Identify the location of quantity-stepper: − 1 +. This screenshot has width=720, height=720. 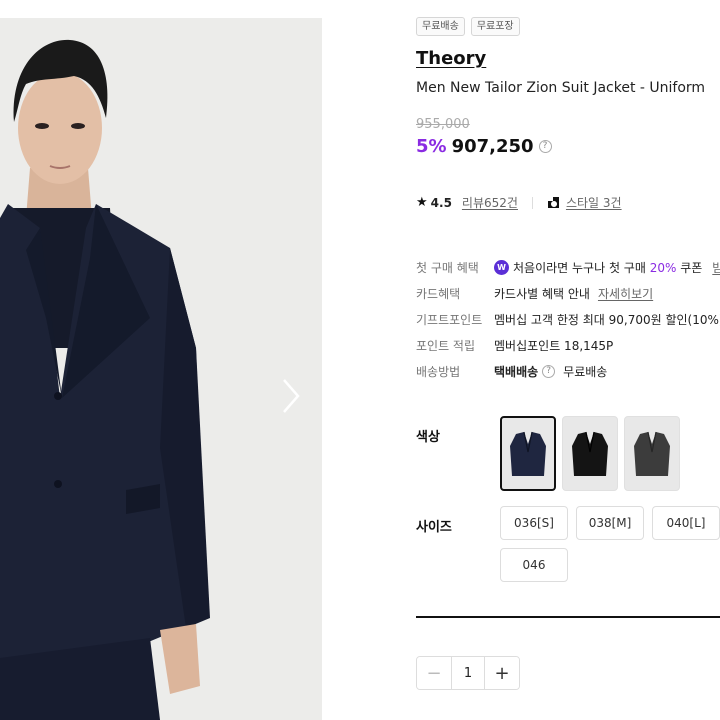
(468, 673).